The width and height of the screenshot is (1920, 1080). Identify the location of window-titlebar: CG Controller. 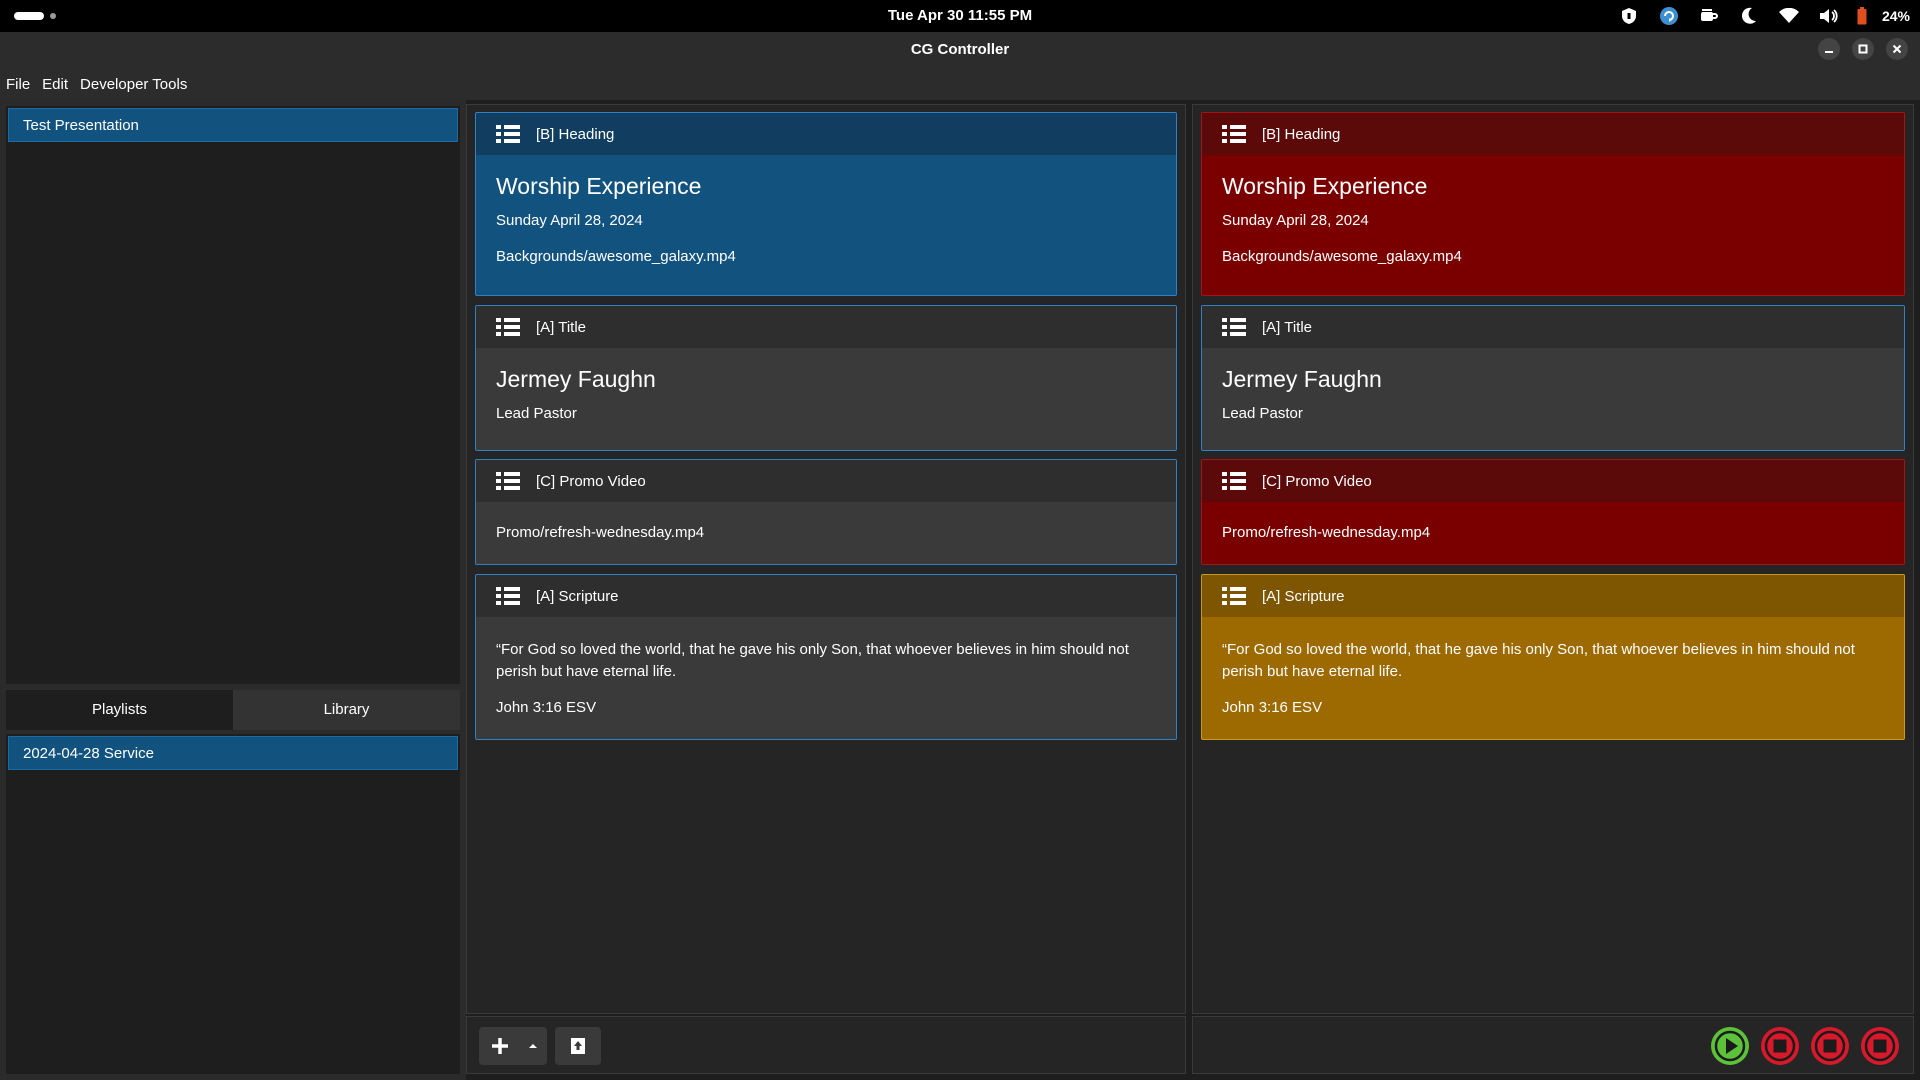
(960, 50).